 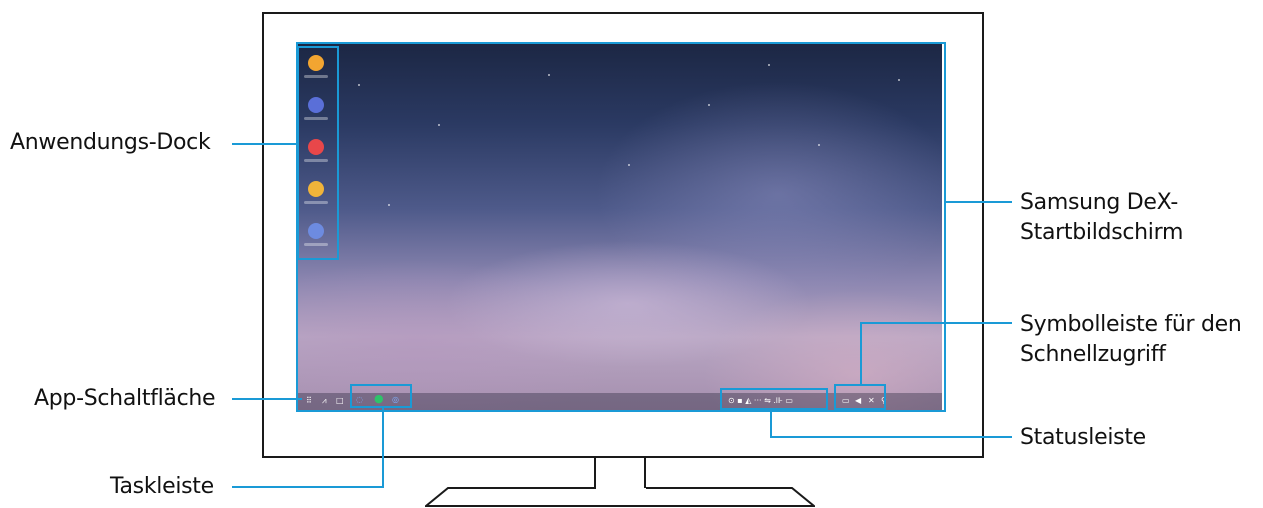 What do you see at coordinates (979, 202) in the screenshot?
I see `callout-line-home` at bounding box center [979, 202].